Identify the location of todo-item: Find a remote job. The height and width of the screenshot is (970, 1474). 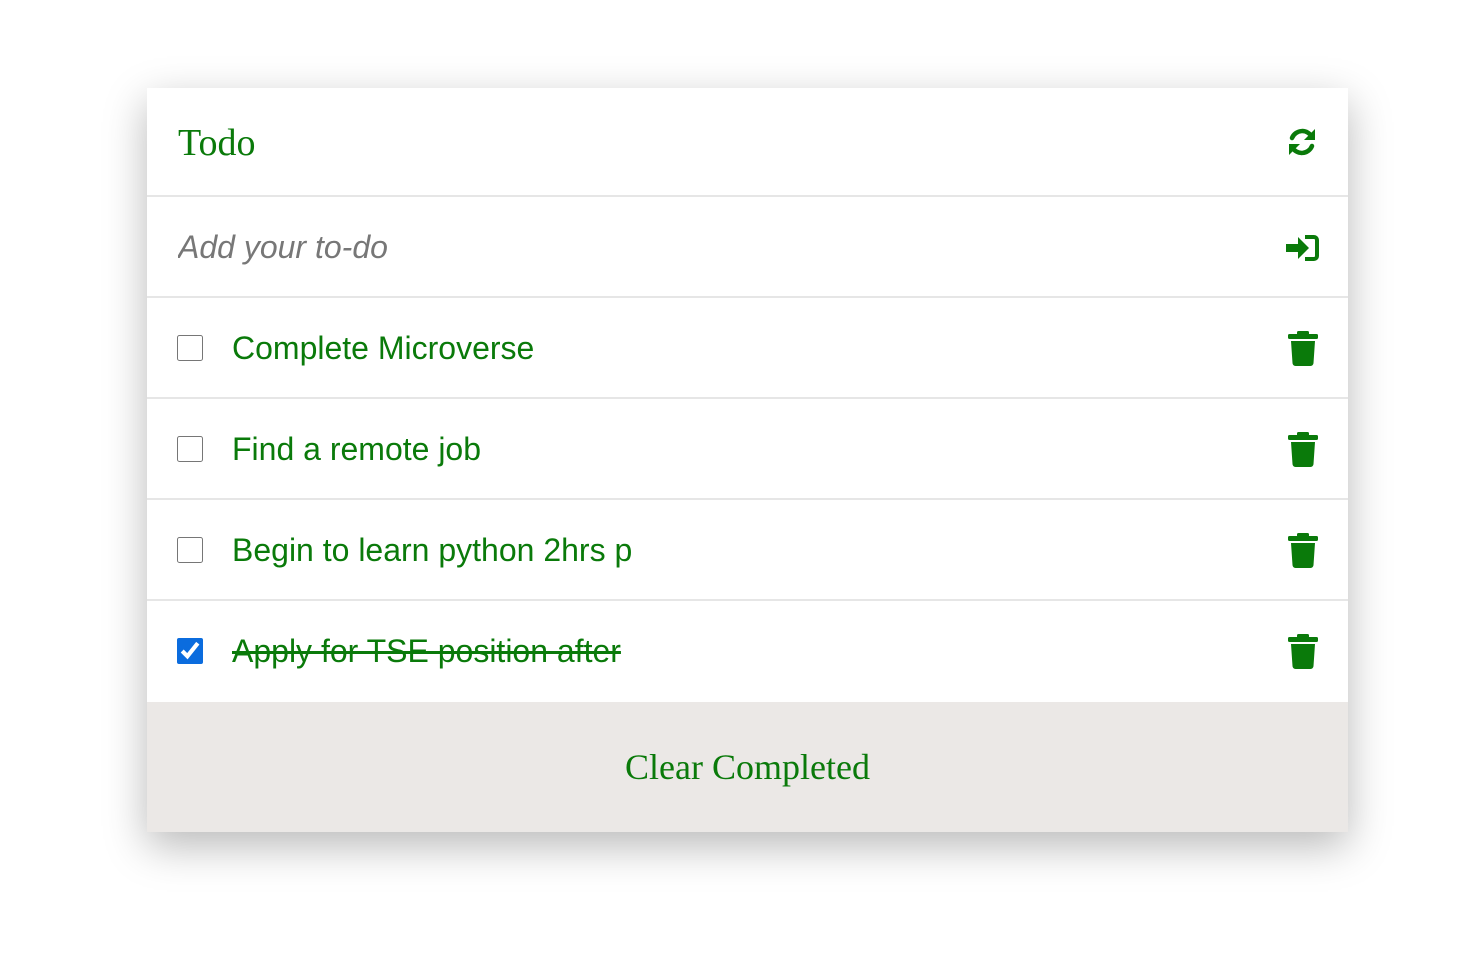
(747, 449).